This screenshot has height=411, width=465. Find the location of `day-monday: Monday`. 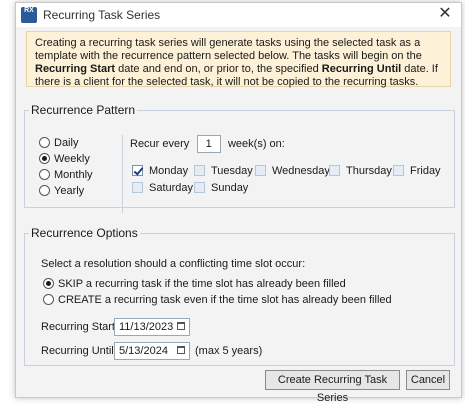

day-monday: Monday is located at coordinates (160, 170).